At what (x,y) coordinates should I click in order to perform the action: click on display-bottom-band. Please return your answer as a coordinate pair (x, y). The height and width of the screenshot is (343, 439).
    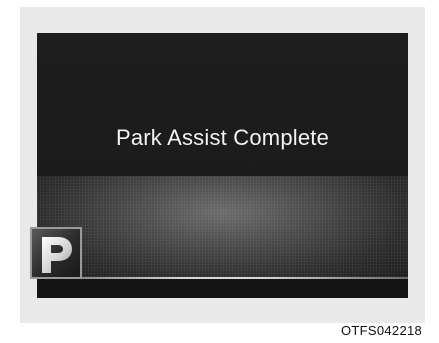
    Looking at the image, I should click on (222, 288).